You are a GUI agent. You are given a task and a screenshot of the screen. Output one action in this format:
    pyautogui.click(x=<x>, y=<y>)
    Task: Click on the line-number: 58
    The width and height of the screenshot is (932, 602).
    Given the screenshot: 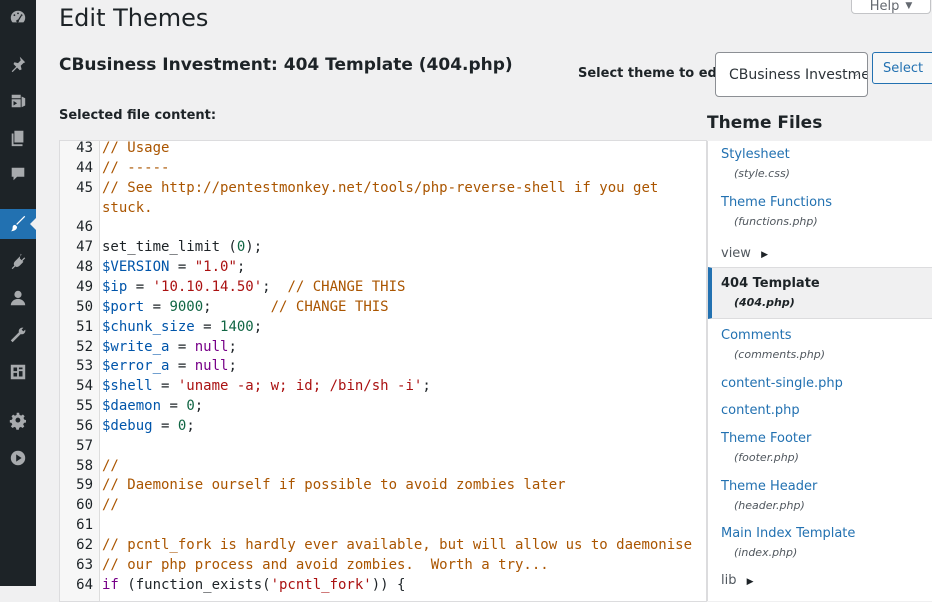 What is the action you would take?
    pyautogui.click(x=84, y=465)
    